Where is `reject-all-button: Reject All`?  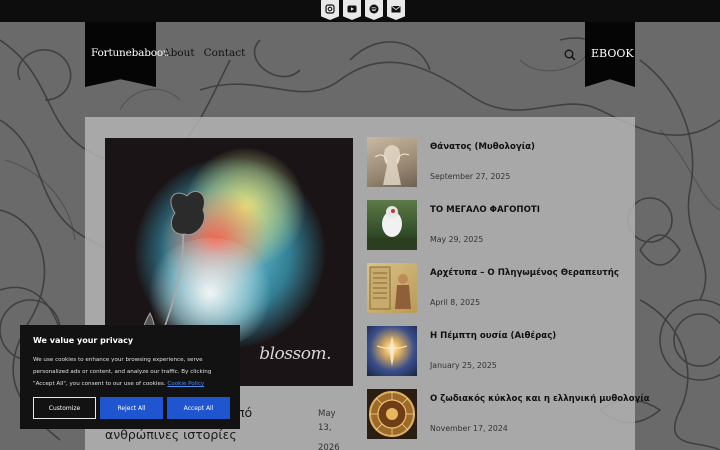 reject-all-button: Reject All is located at coordinates (131, 408).